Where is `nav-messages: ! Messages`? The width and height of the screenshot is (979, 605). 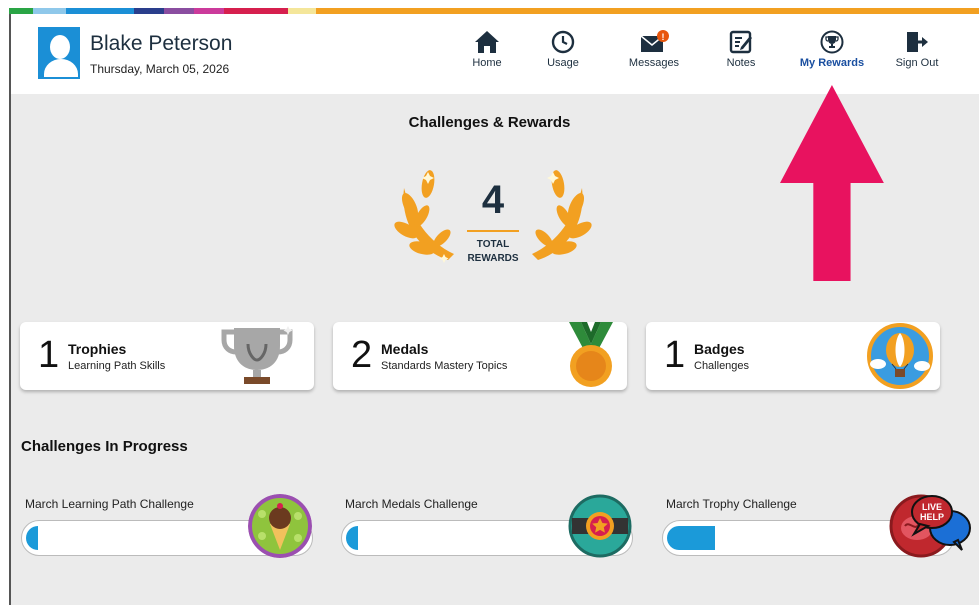
nav-messages: ! Messages is located at coordinates (654, 49).